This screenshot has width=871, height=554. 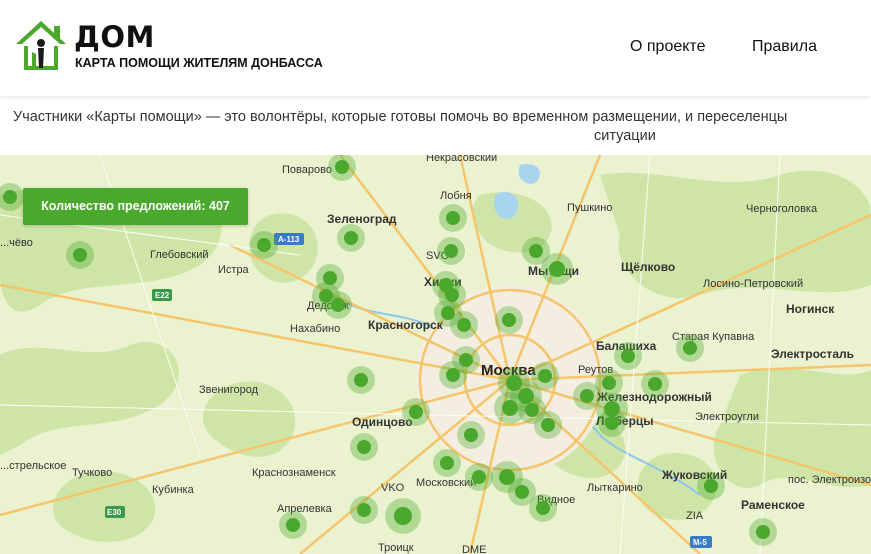 What do you see at coordinates (474, 549) in the screenshot?
I see `airport-dme: DME` at bounding box center [474, 549].